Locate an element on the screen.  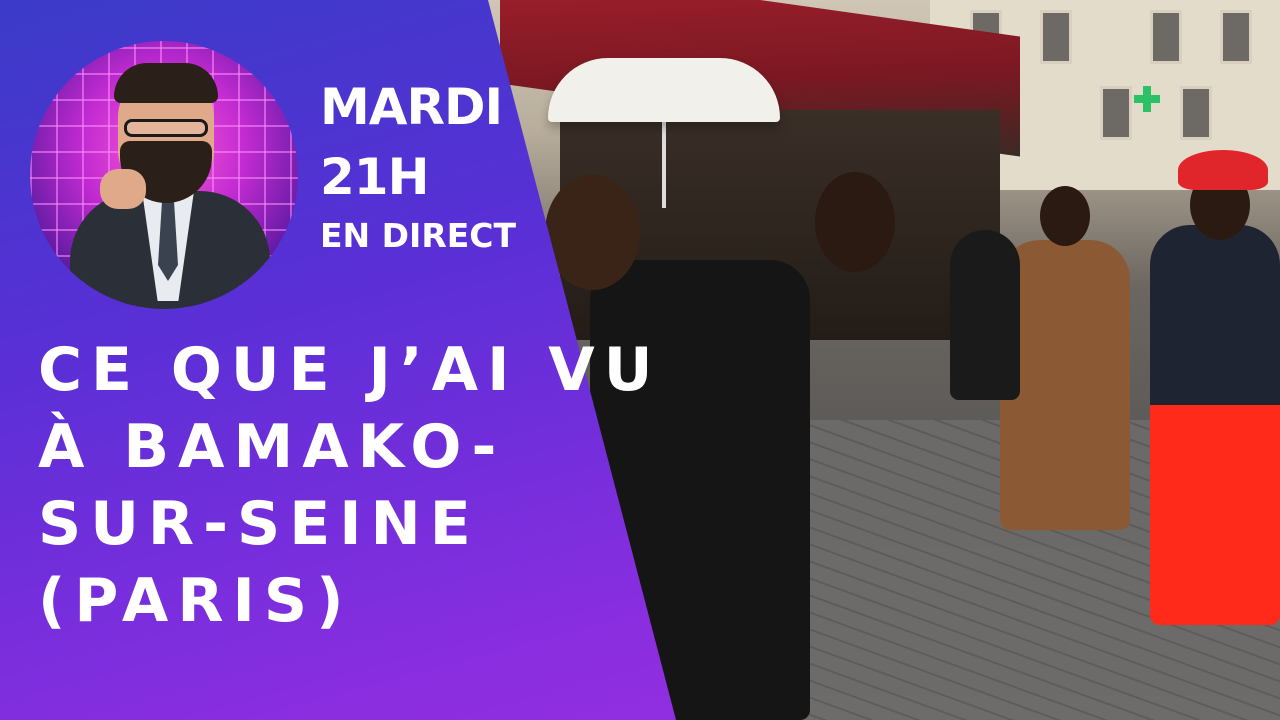
red-hat is located at coordinates (1223, 170).